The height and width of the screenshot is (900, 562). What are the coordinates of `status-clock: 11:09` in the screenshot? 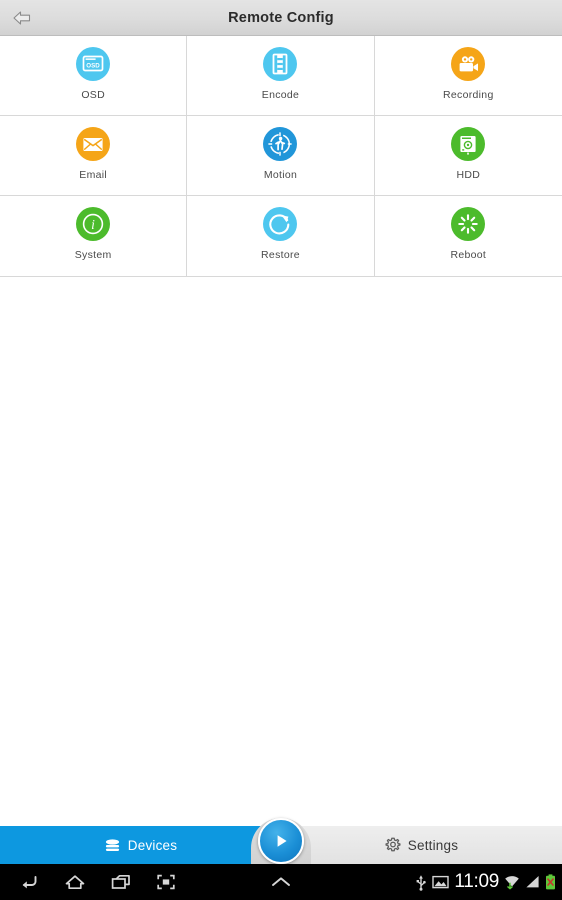 It's located at (476, 881).